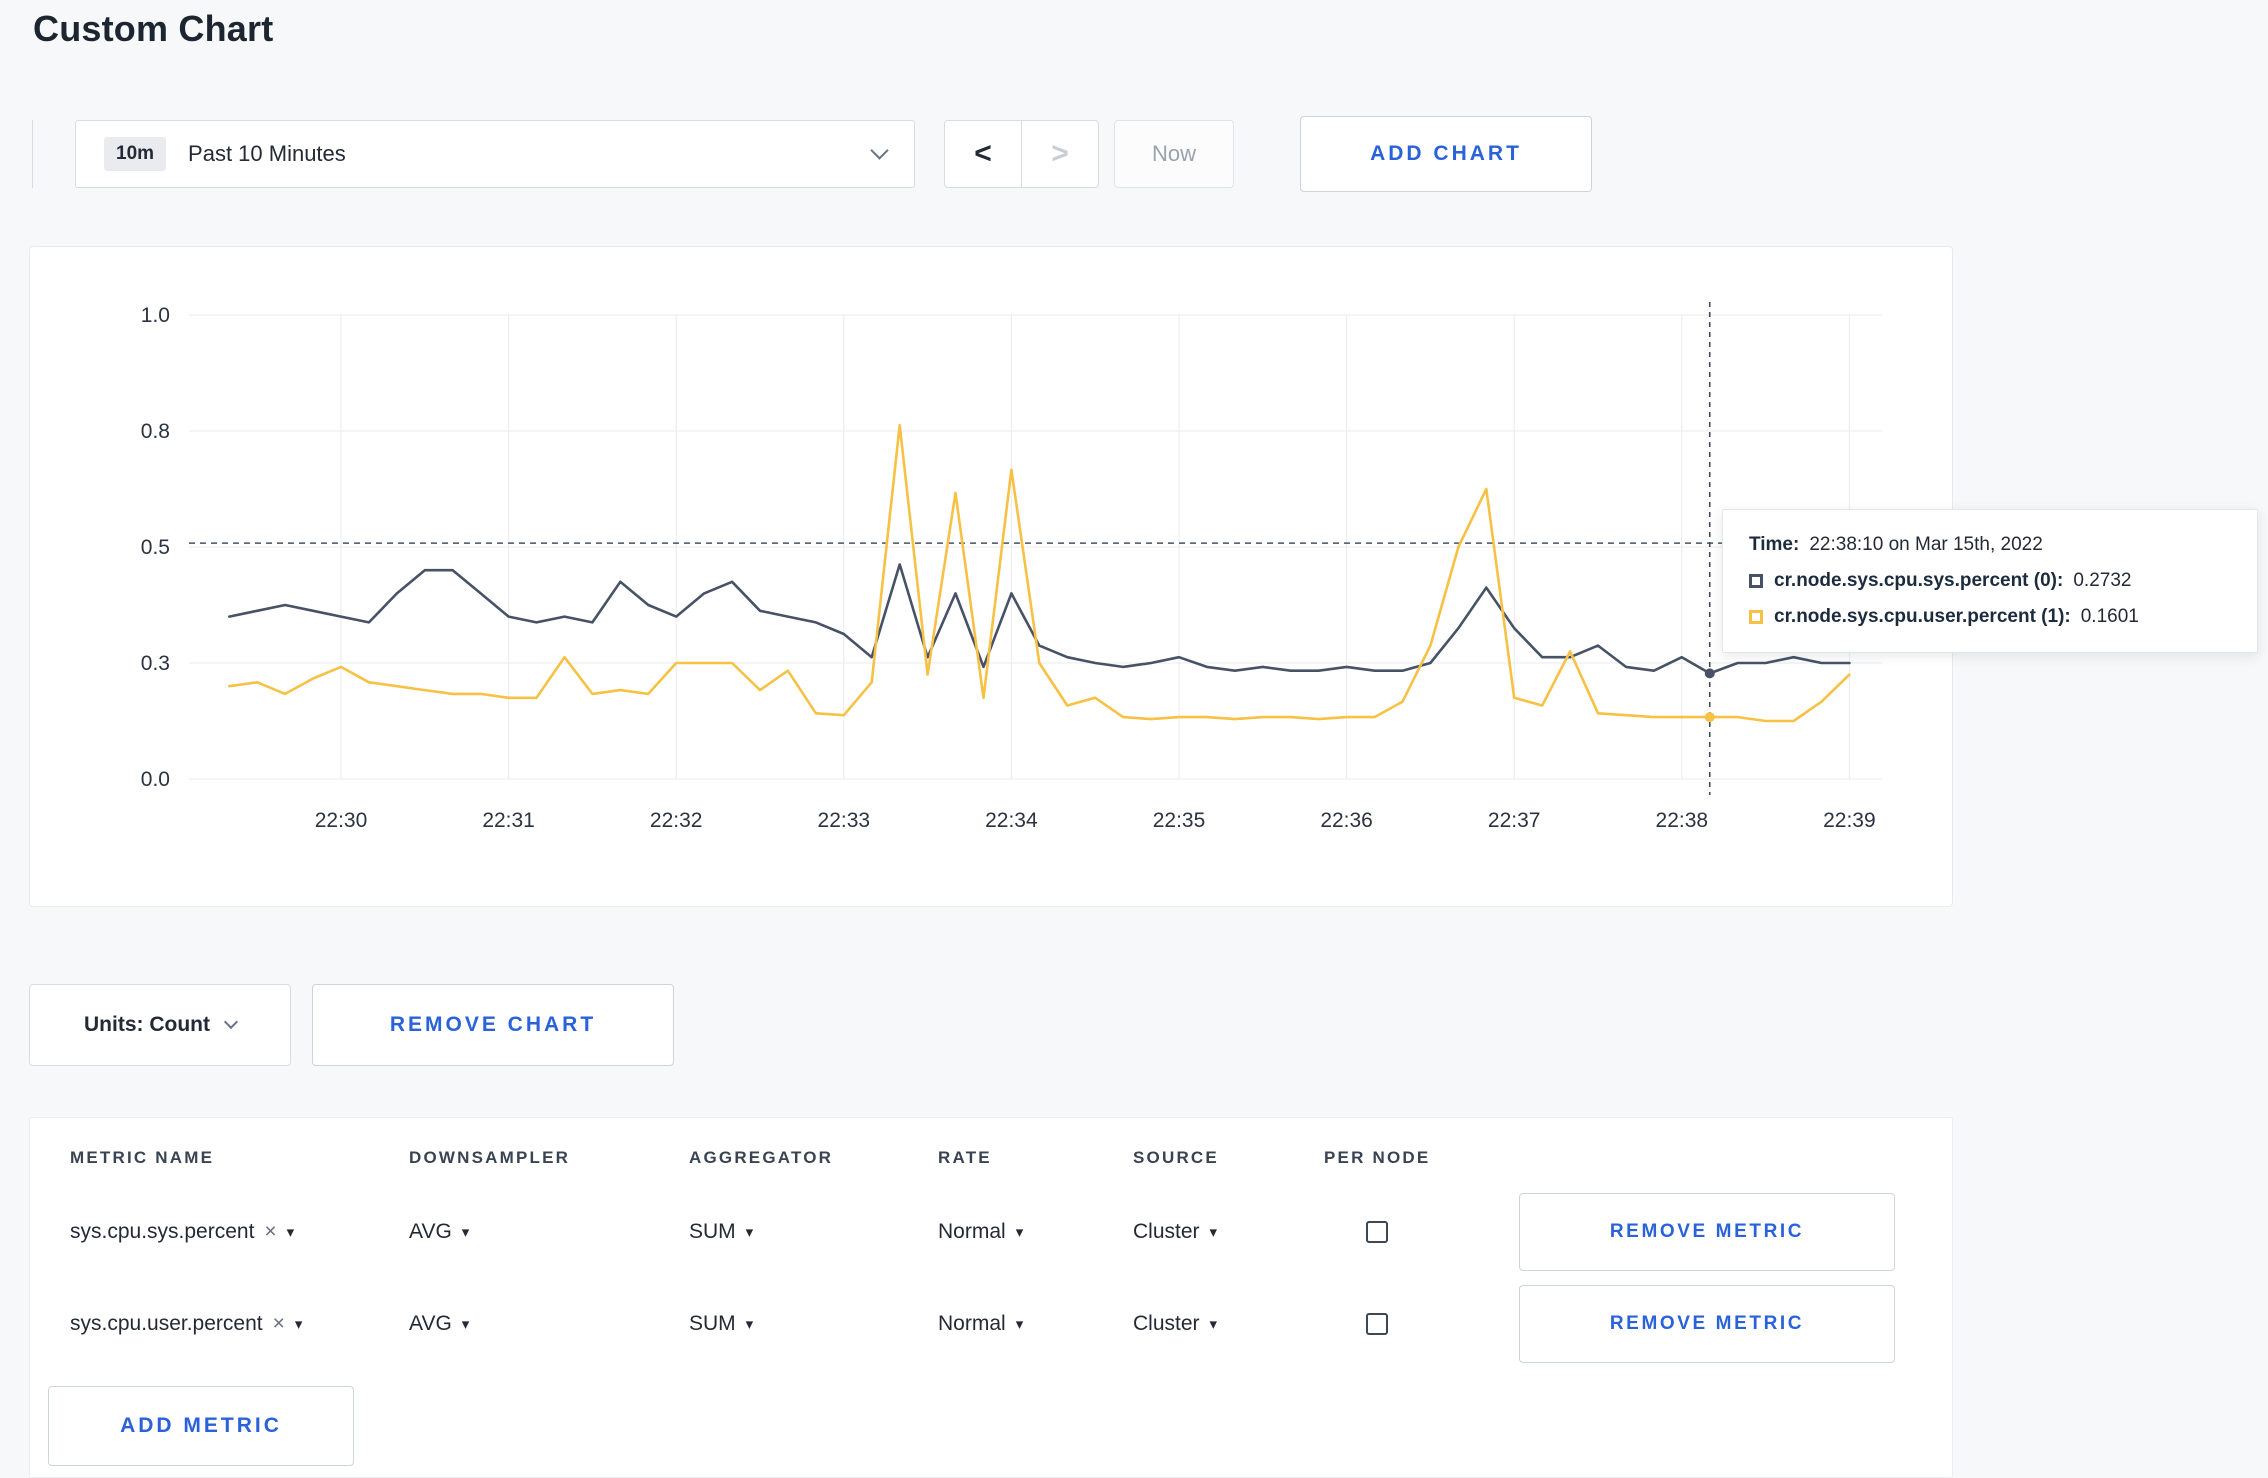  What do you see at coordinates (676, 820) in the screenshot?
I see `svg-text: 22:32` at bounding box center [676, 820].